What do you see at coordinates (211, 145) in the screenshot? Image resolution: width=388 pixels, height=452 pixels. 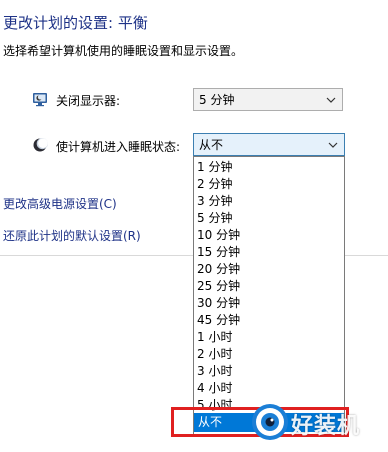 I see `sleep-value: 从不` at bounding box center [211, 145].